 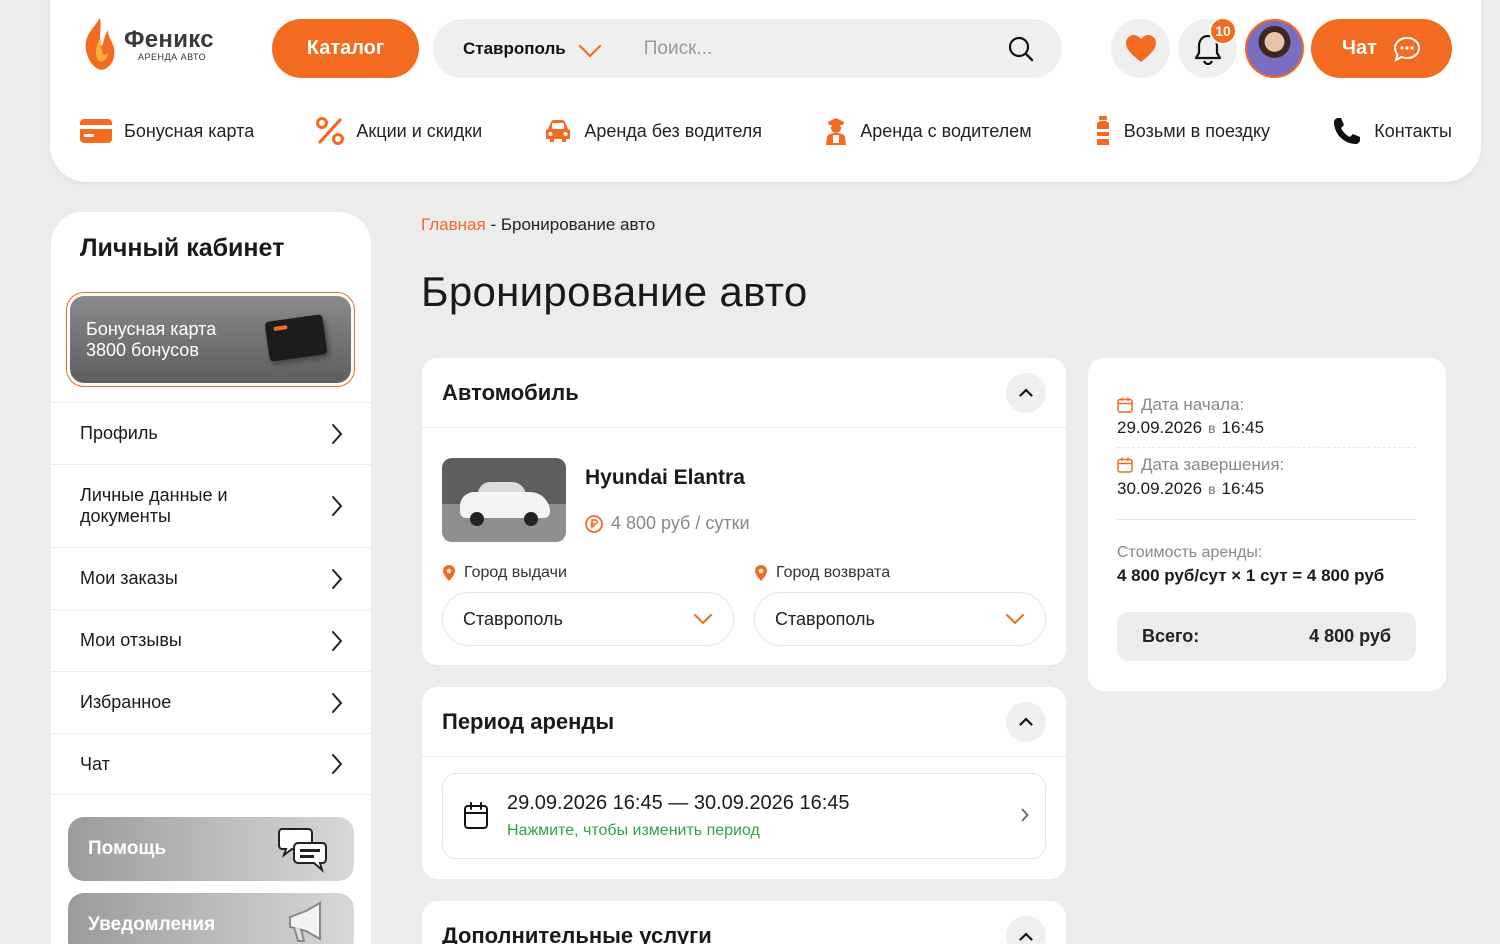 I want to click on breadcrumb: Главная - Бронирование авто, so click(x=538, y=225).